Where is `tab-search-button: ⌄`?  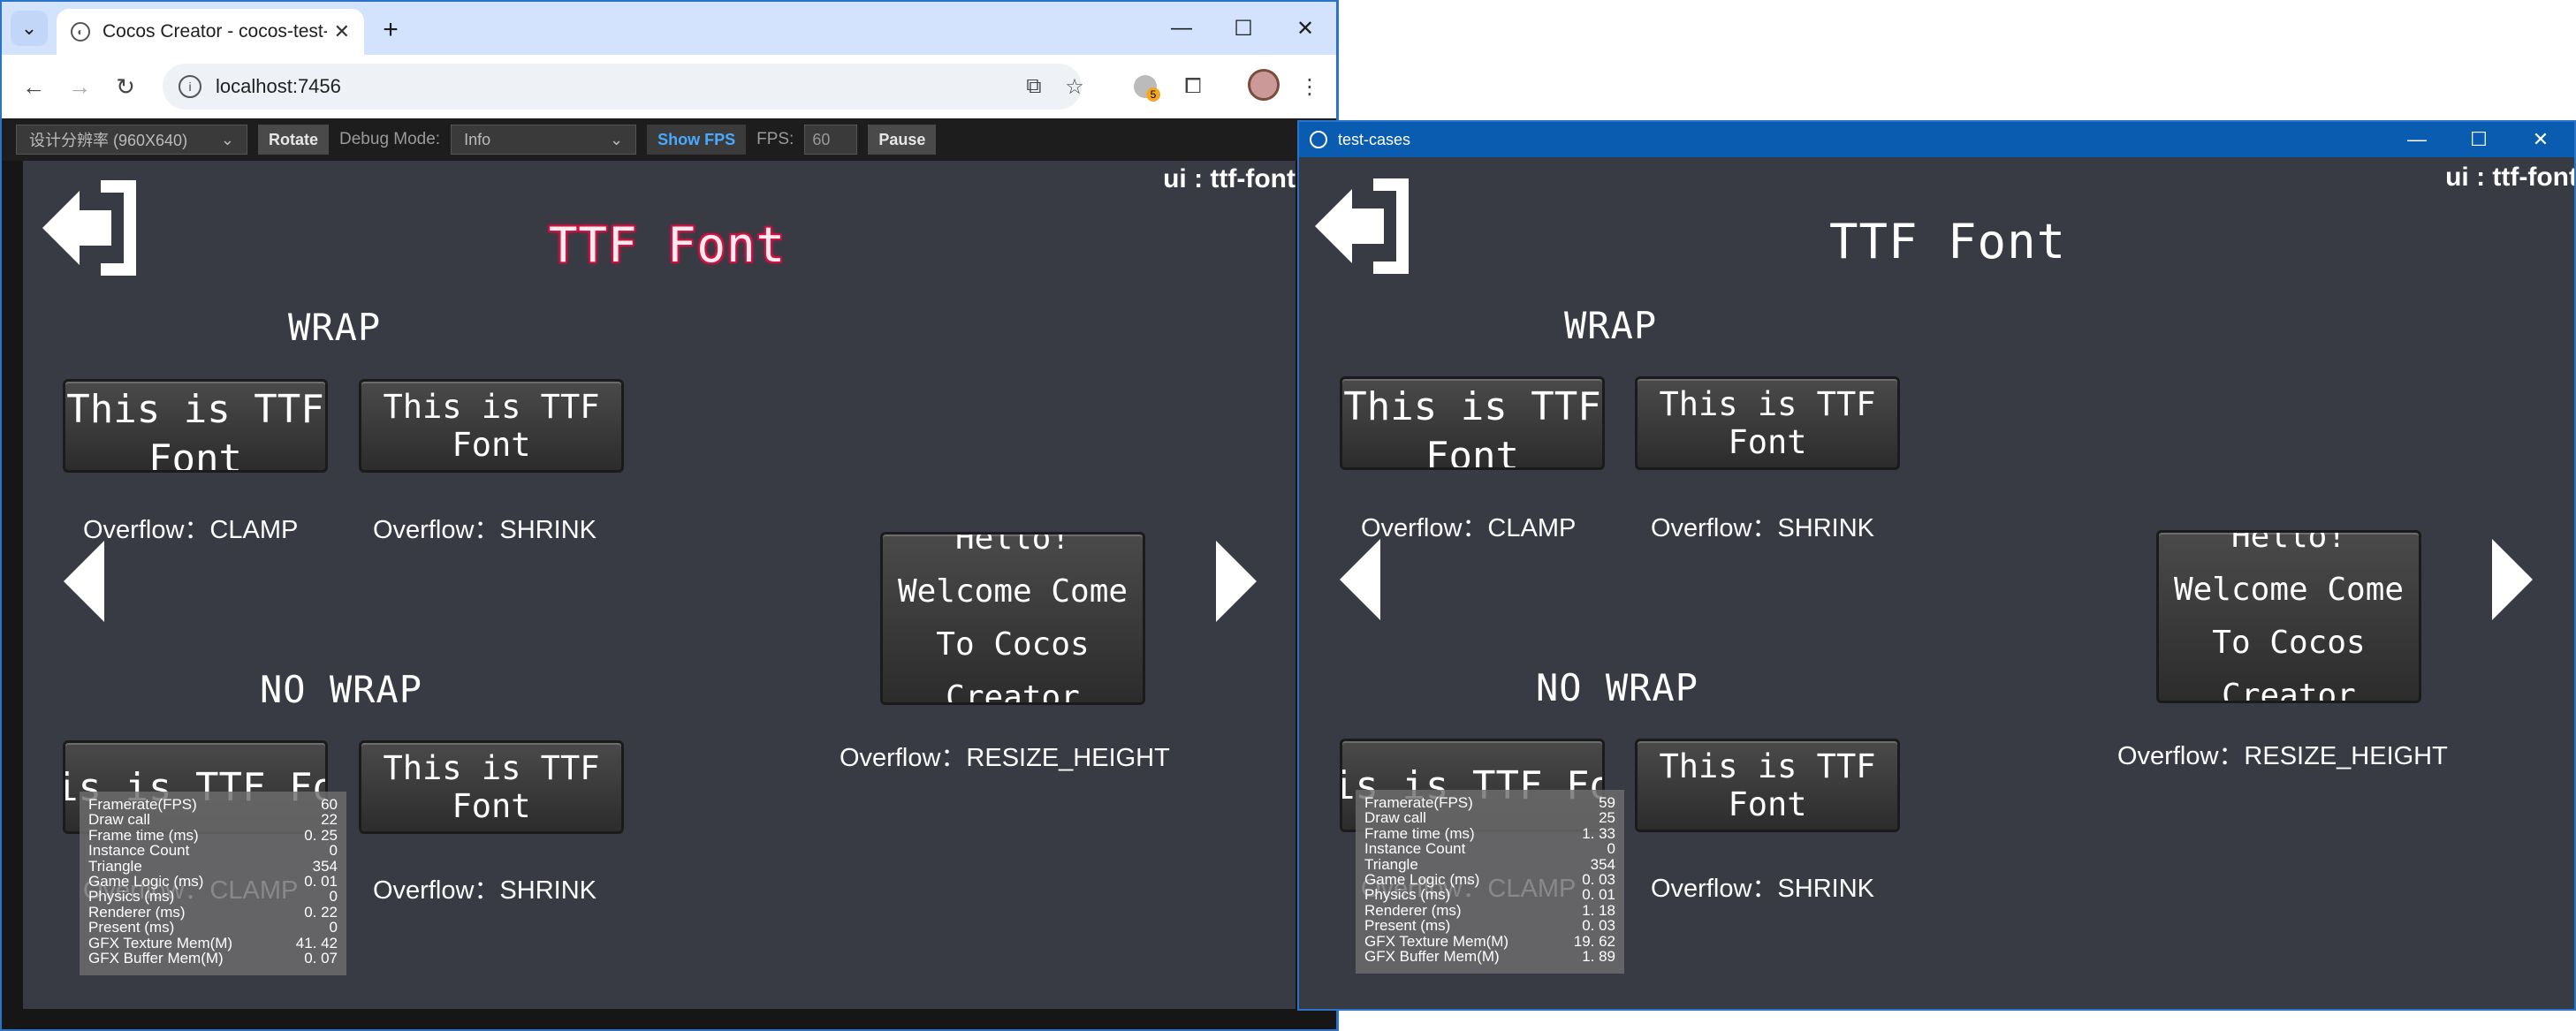 tab-search-button: ⌄ is located at coordinates (30, 28).